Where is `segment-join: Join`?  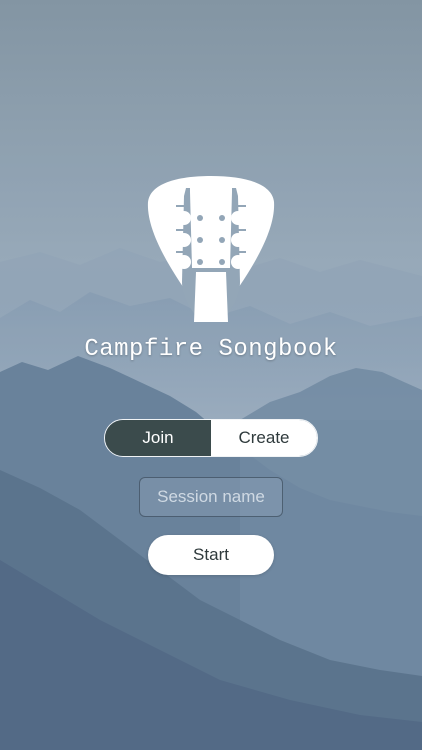 segment-join: Join is located at coordinates (158, 438).